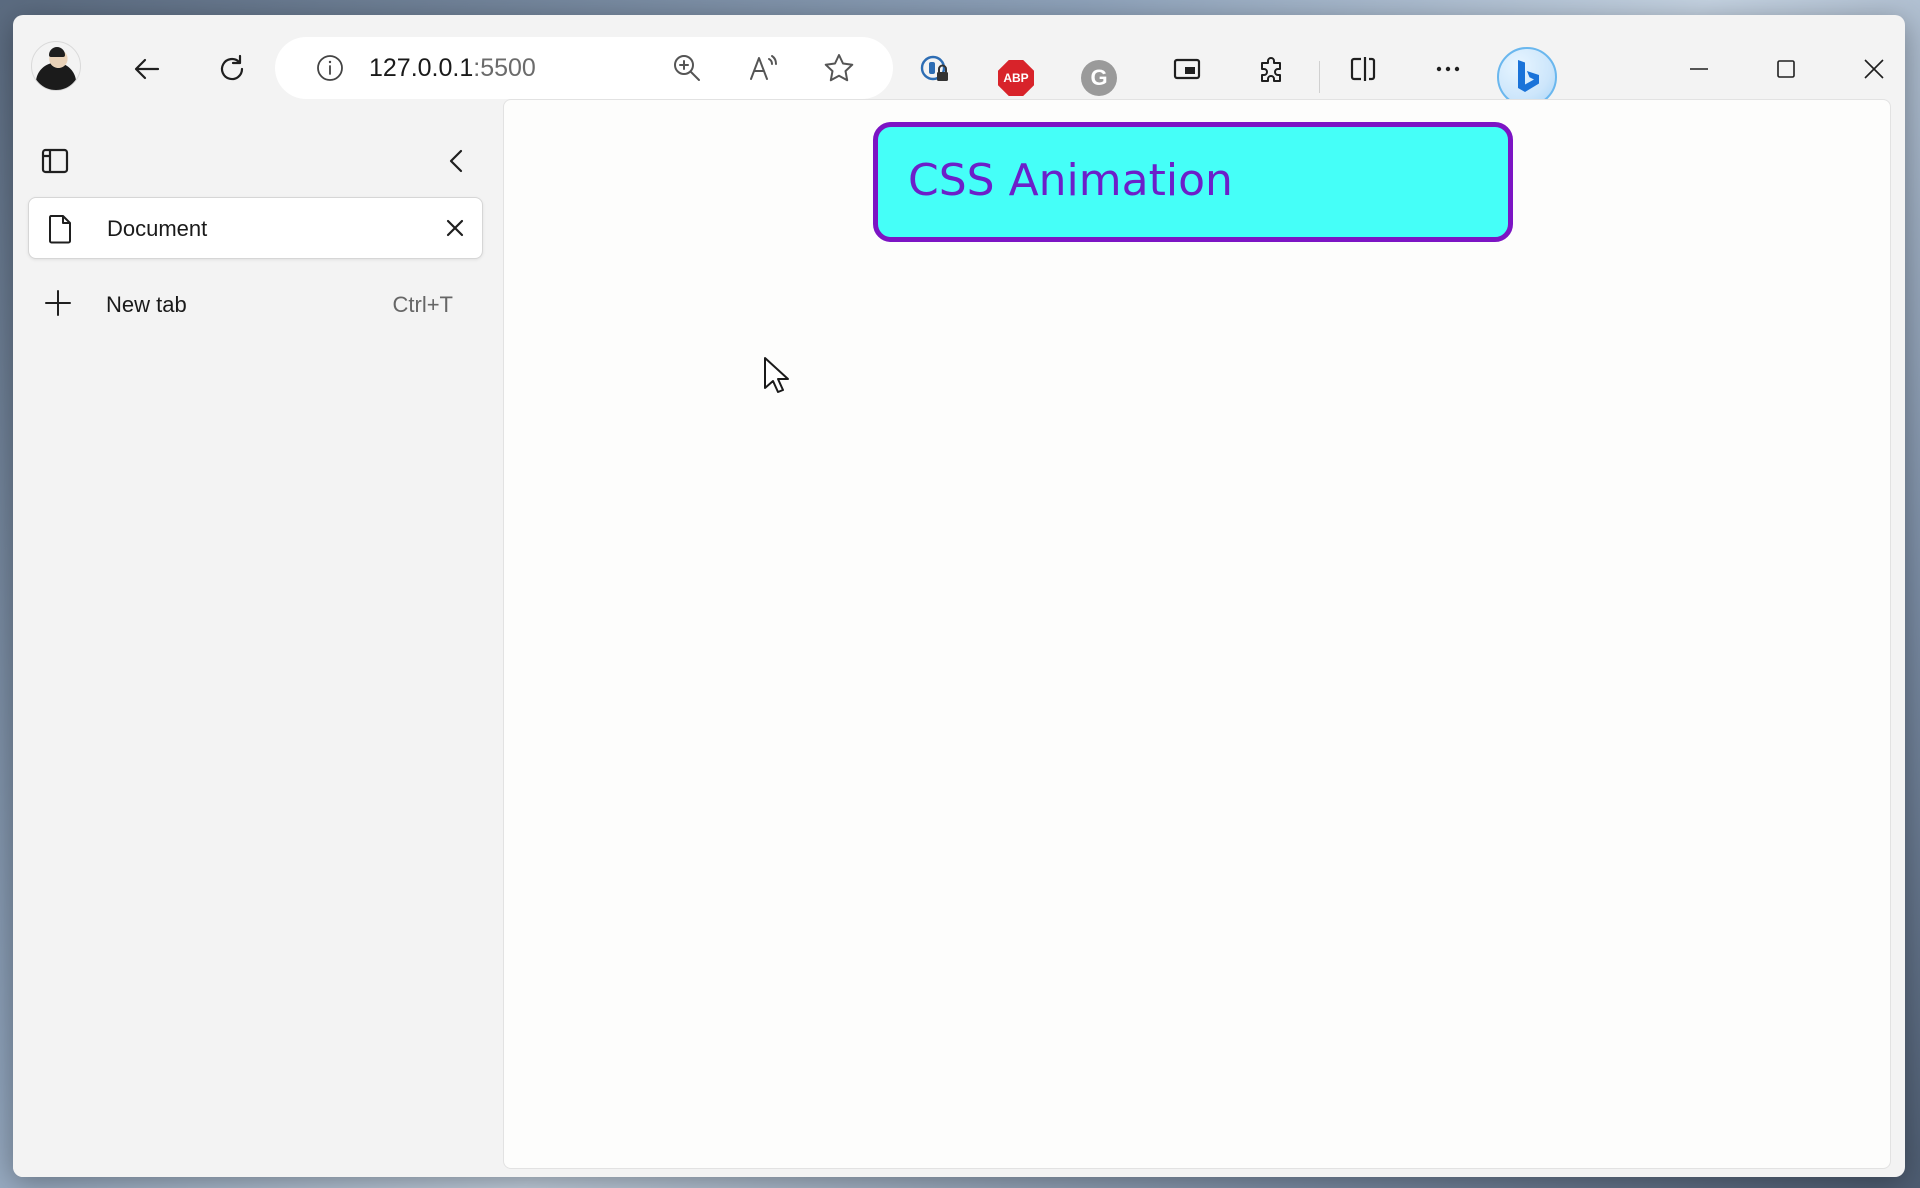 Image resolution: width=1920 pixels, height=1188 pixels. Describe the element at coordinates (687, 68) in the screenshot. I see `zoom-in-icon` at that location.